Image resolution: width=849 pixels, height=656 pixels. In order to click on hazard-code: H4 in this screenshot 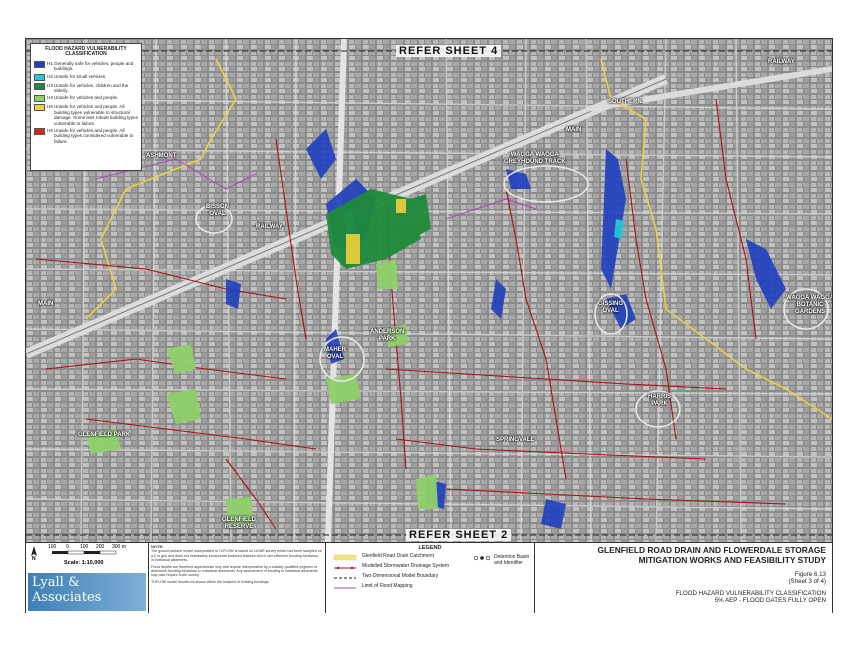, I will do `click(50, 98)`.